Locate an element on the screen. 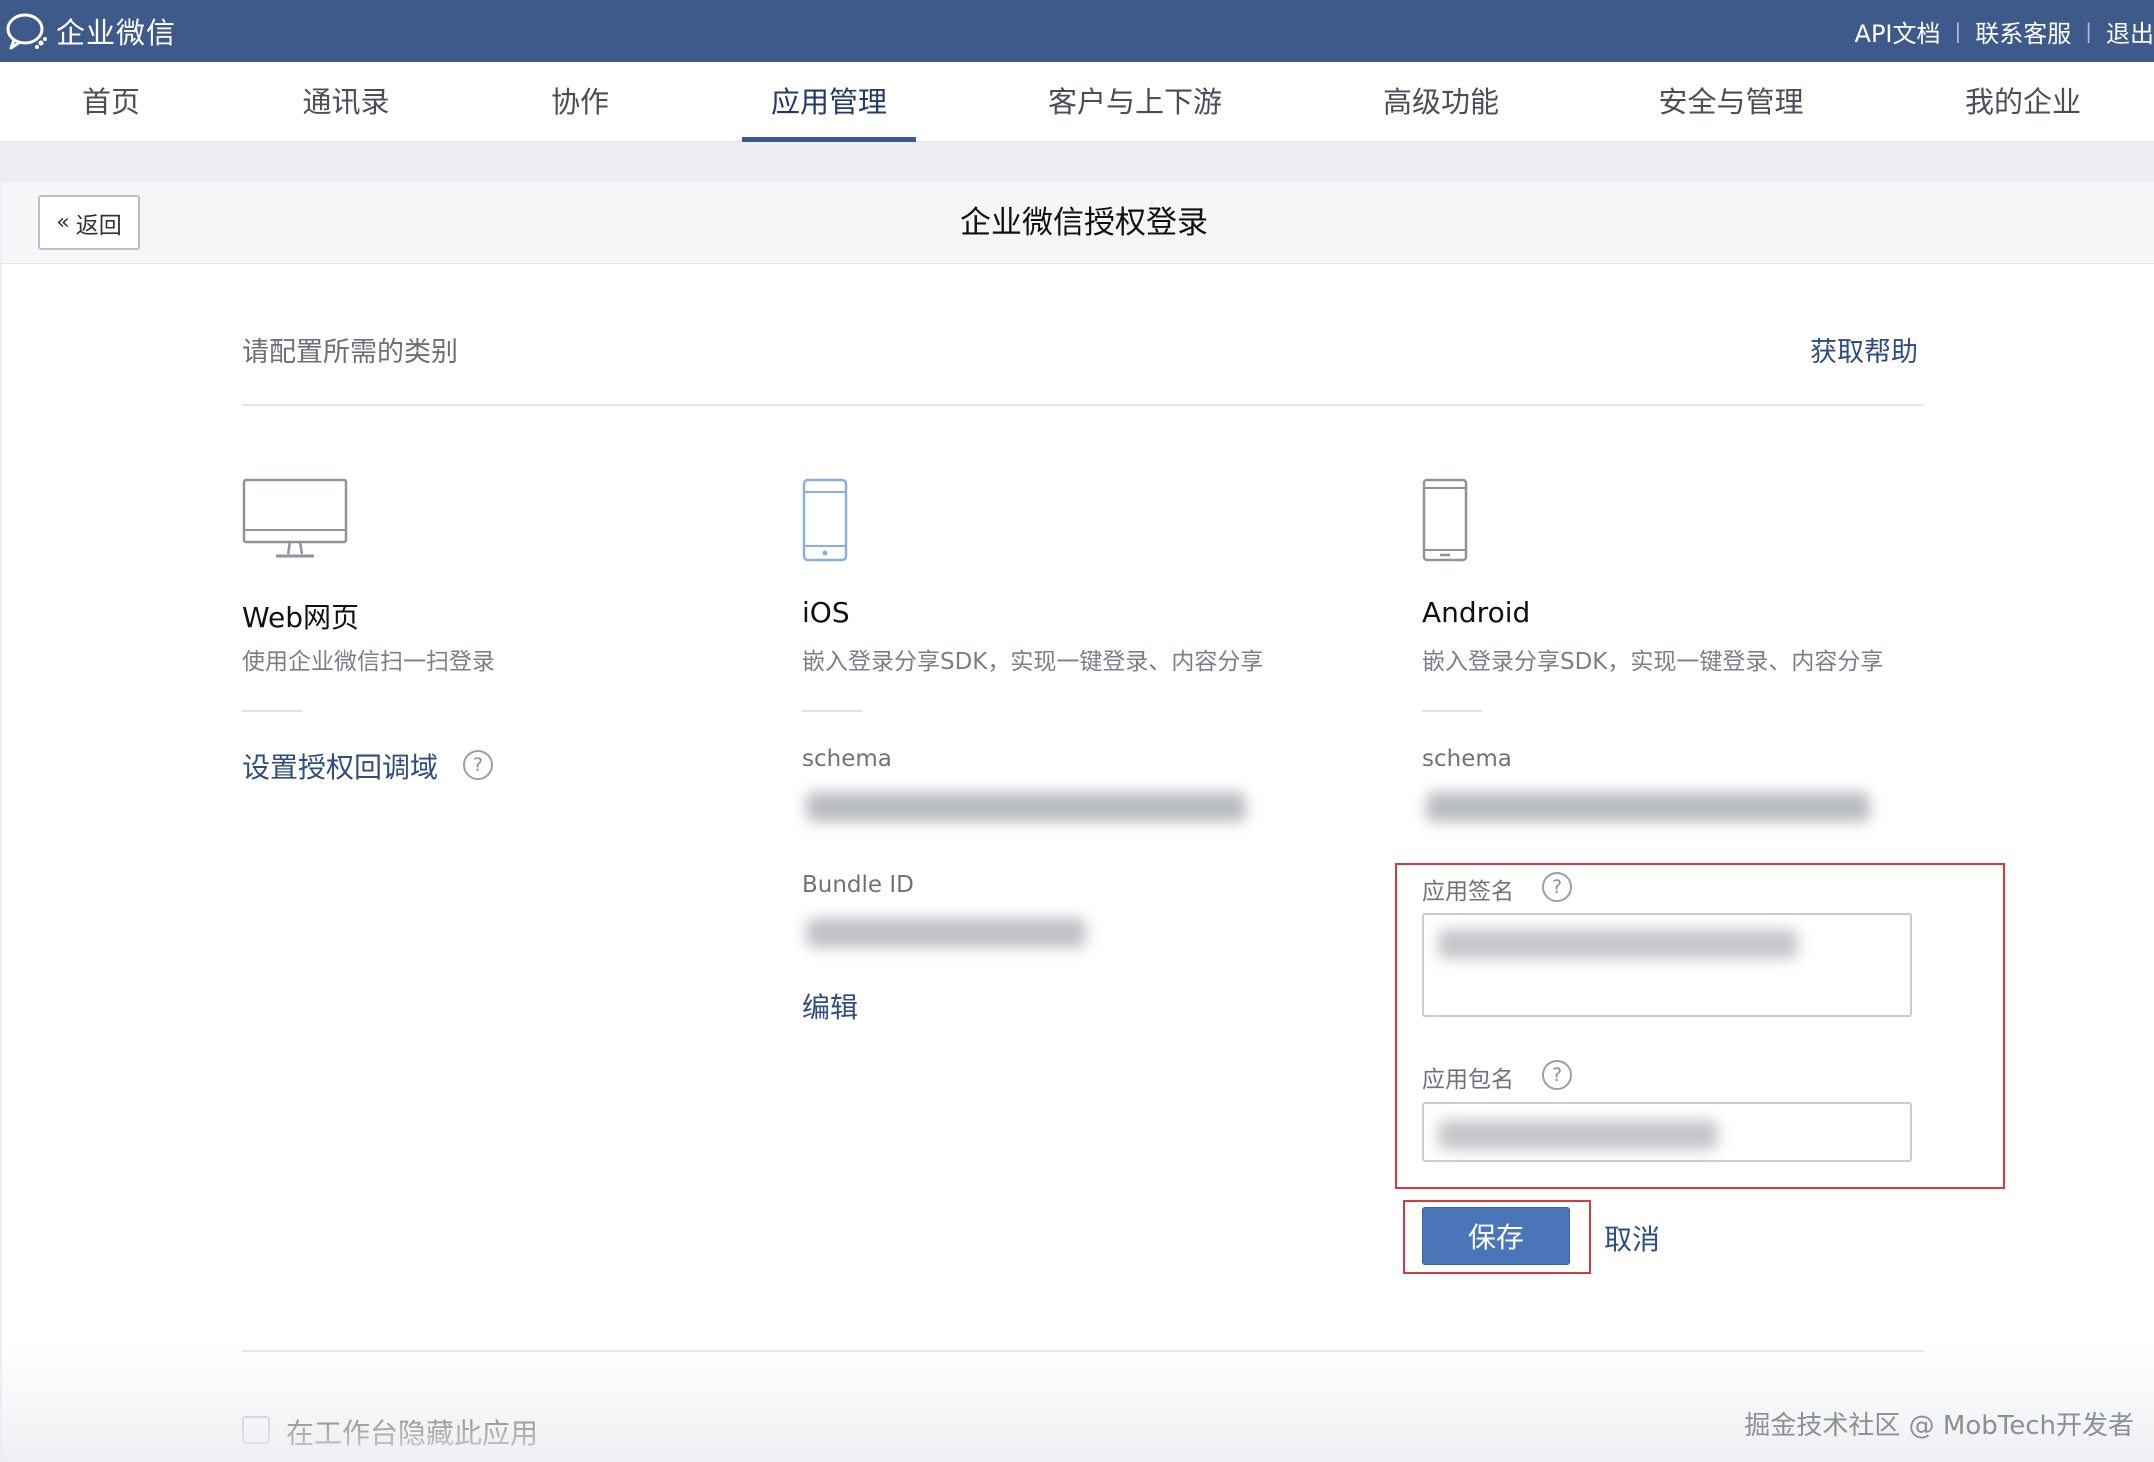 The width and height of the screenshot is (2154, 1462). tab-label: 我的企业 is located at coordinates (2022, 102).